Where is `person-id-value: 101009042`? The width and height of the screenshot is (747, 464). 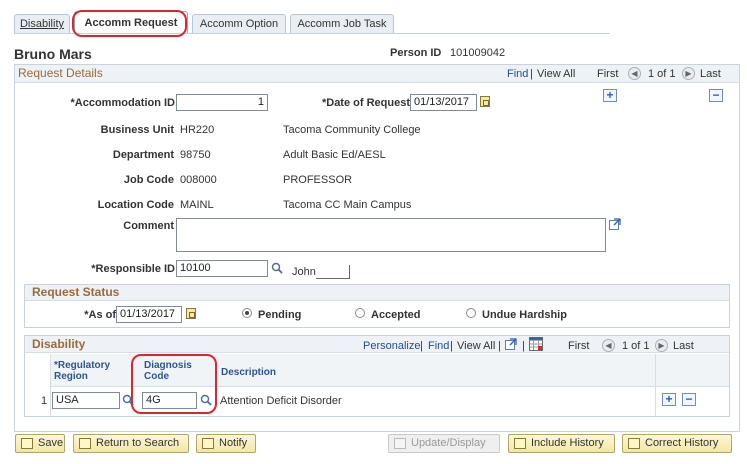
person-id-value: 101009042 is located at coordinates (478, 53).